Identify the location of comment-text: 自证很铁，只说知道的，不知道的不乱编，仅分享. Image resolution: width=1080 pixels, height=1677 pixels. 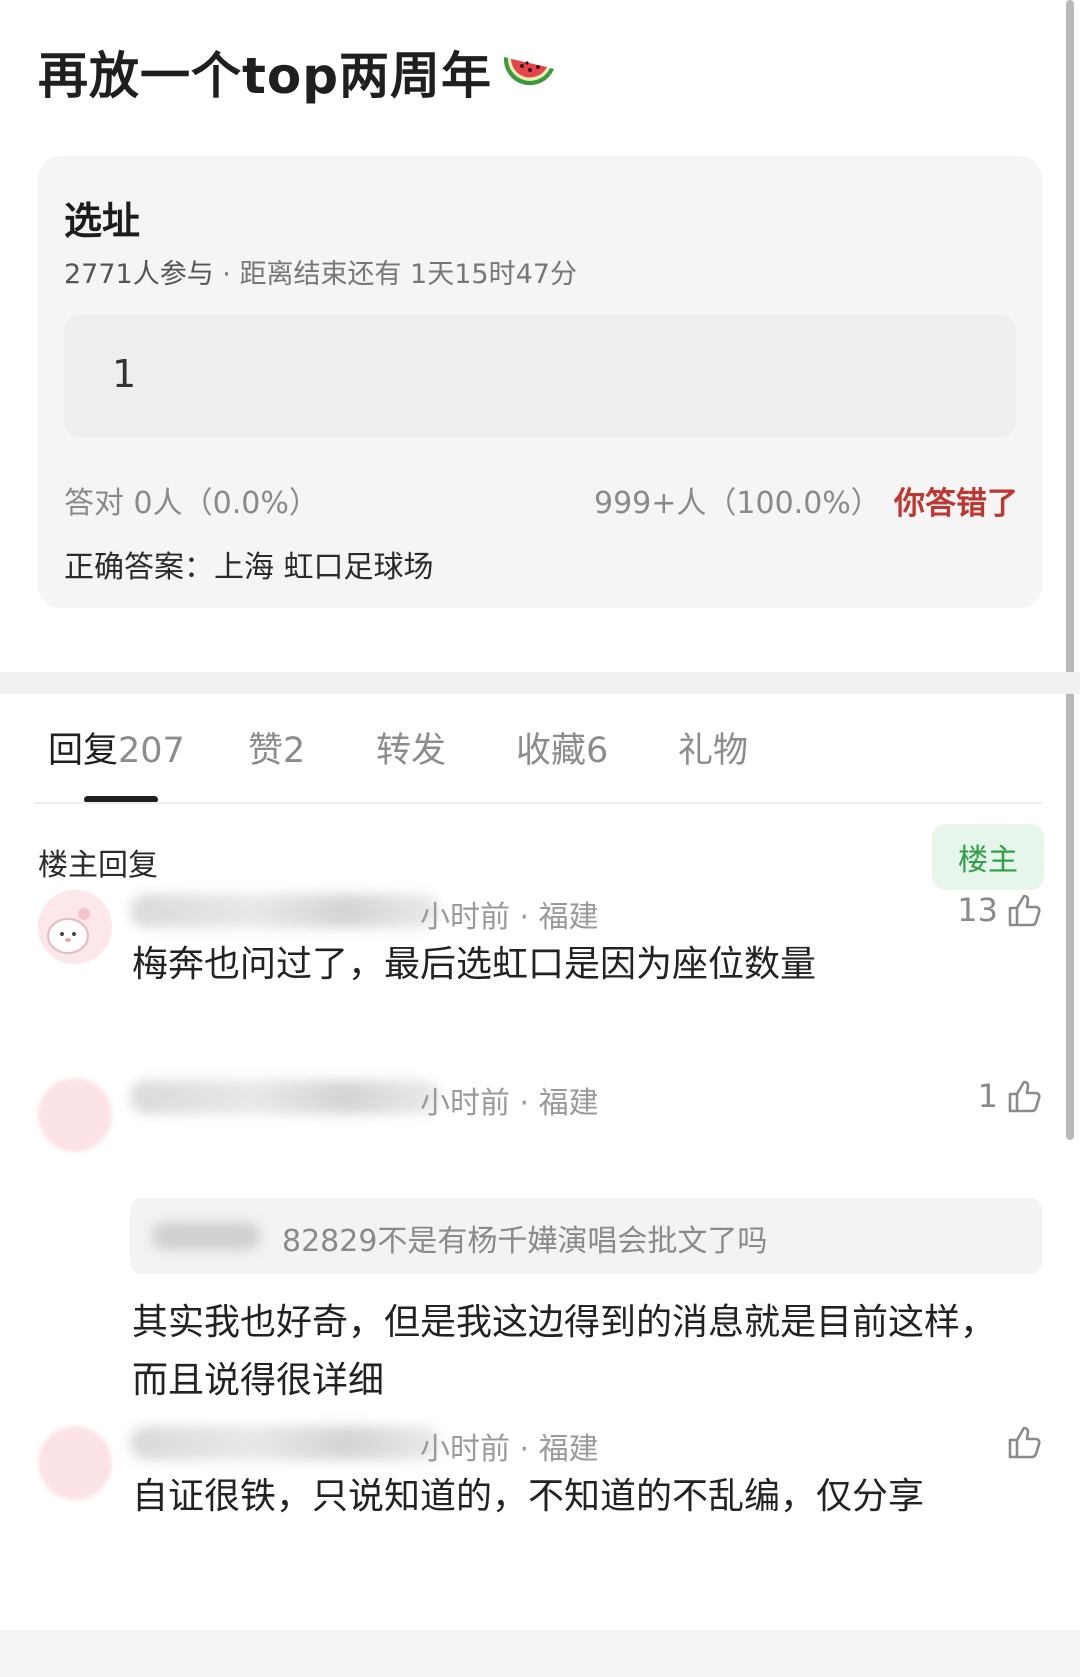
(528, 1496).